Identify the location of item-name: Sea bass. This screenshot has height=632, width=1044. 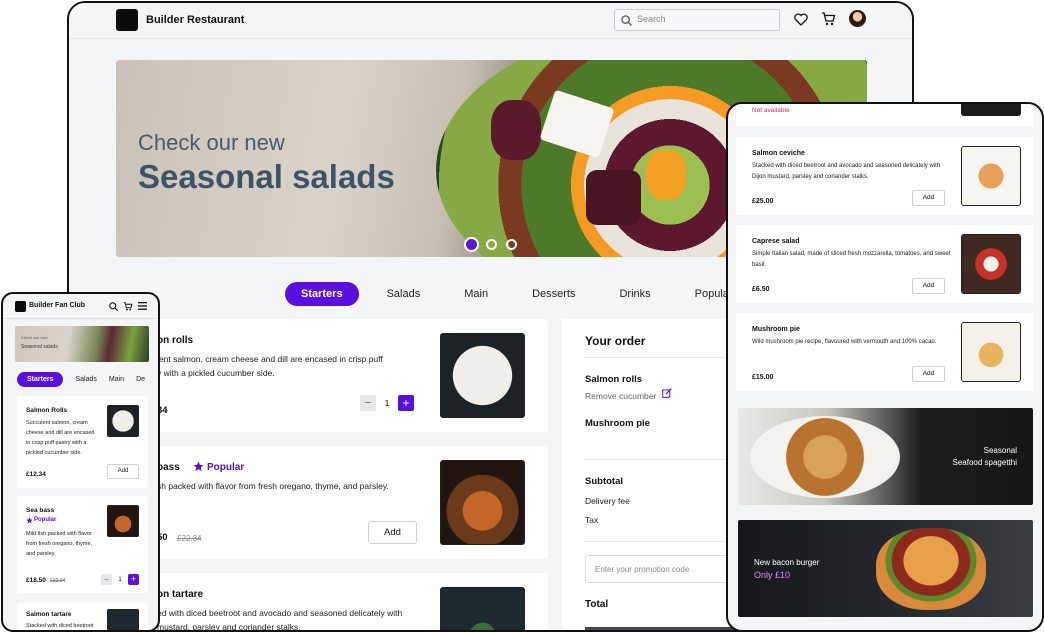
(40, 510).